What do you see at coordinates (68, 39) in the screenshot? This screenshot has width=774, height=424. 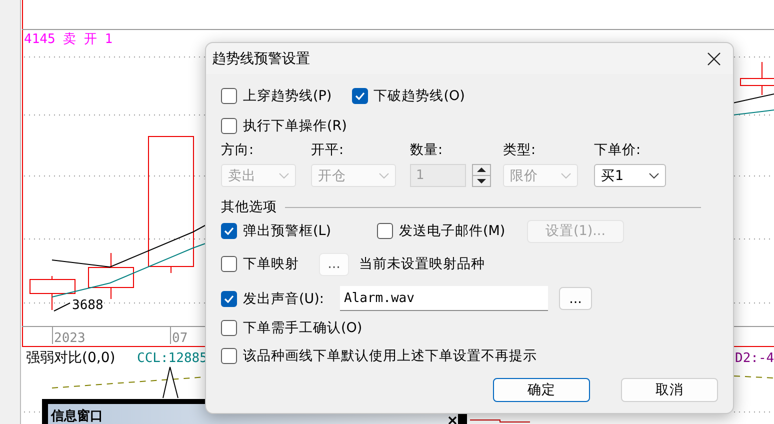 I see `order-label: 4145 卖 开 1` at bounding box center [68, 39].